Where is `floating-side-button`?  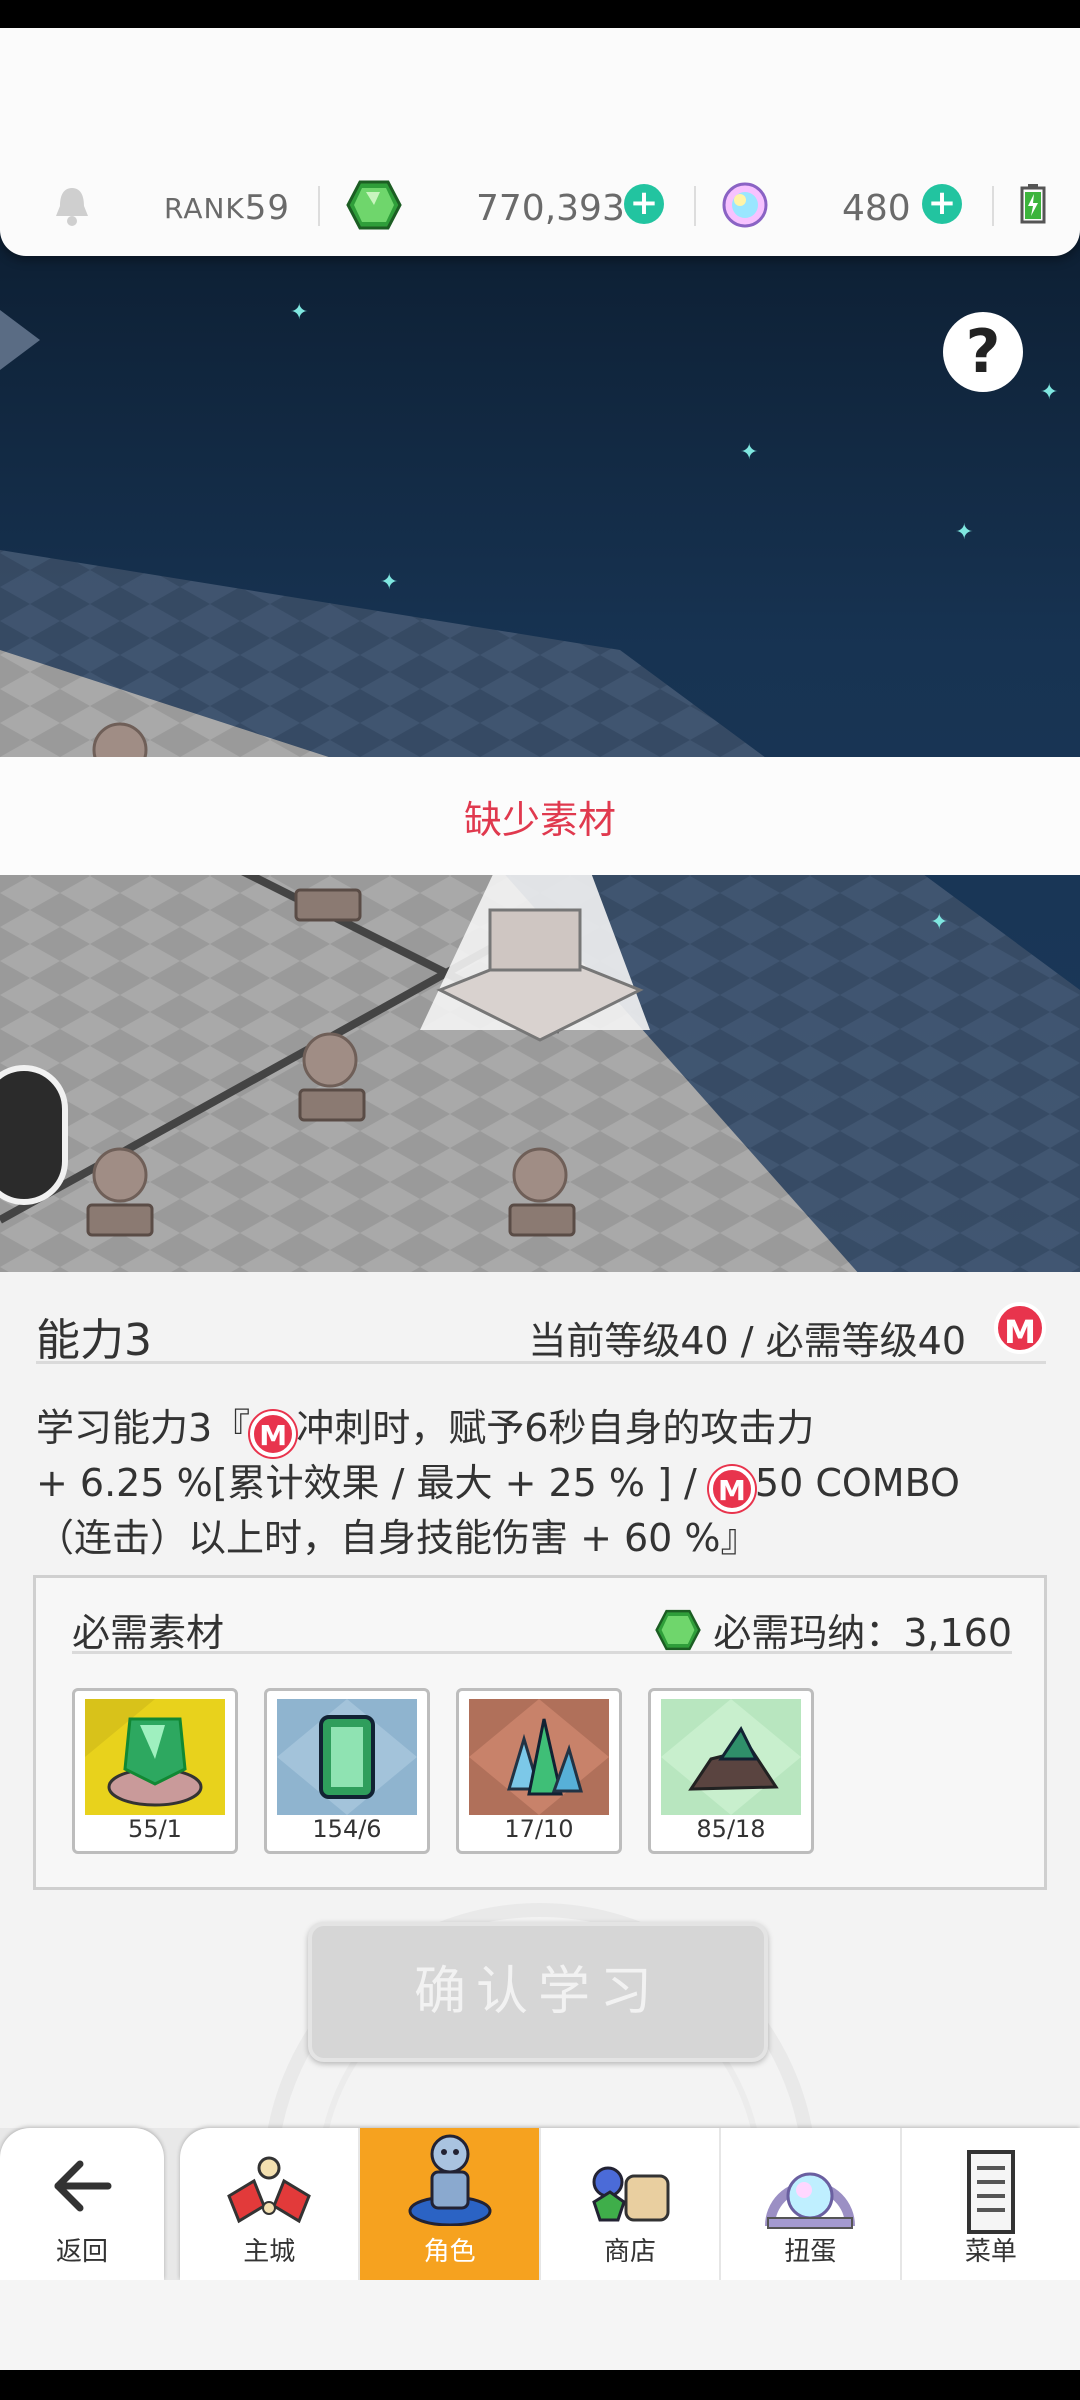 floating-side-button is located at coordinates (34, 1135).